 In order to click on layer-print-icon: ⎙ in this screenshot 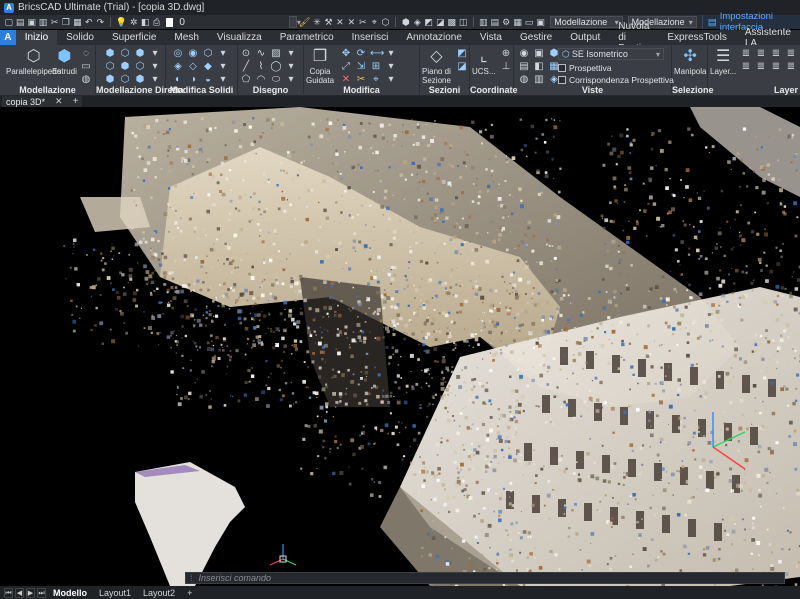, I will do `click(156, 22)`.